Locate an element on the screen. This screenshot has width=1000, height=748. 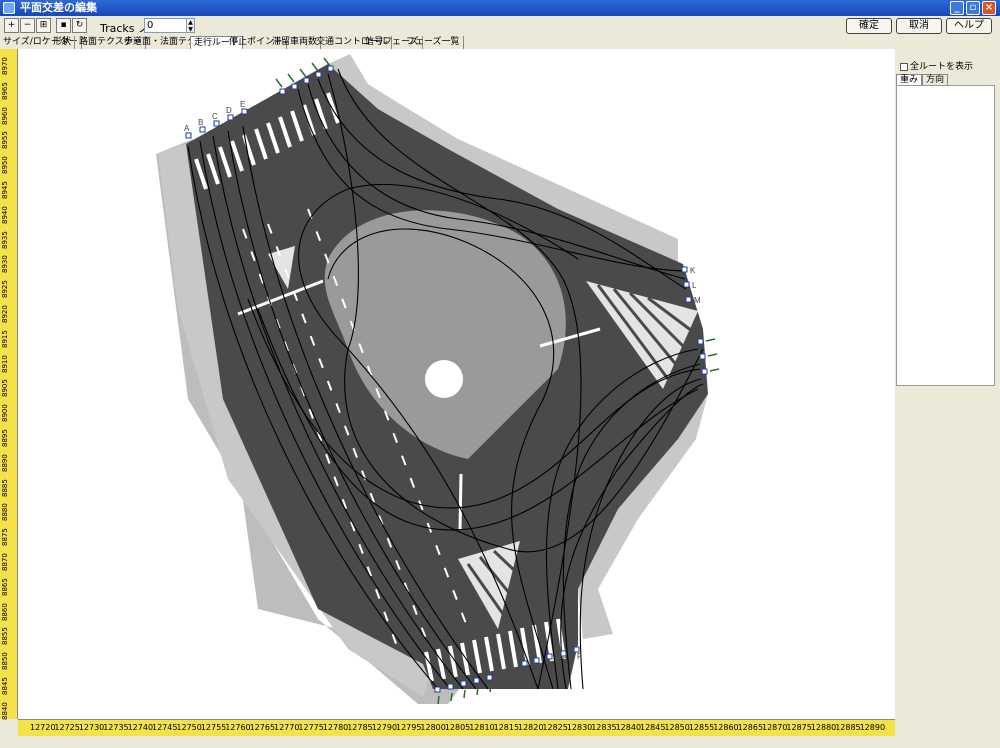
ruler-tick-label: 8930 is located at coordinates (5, 264).